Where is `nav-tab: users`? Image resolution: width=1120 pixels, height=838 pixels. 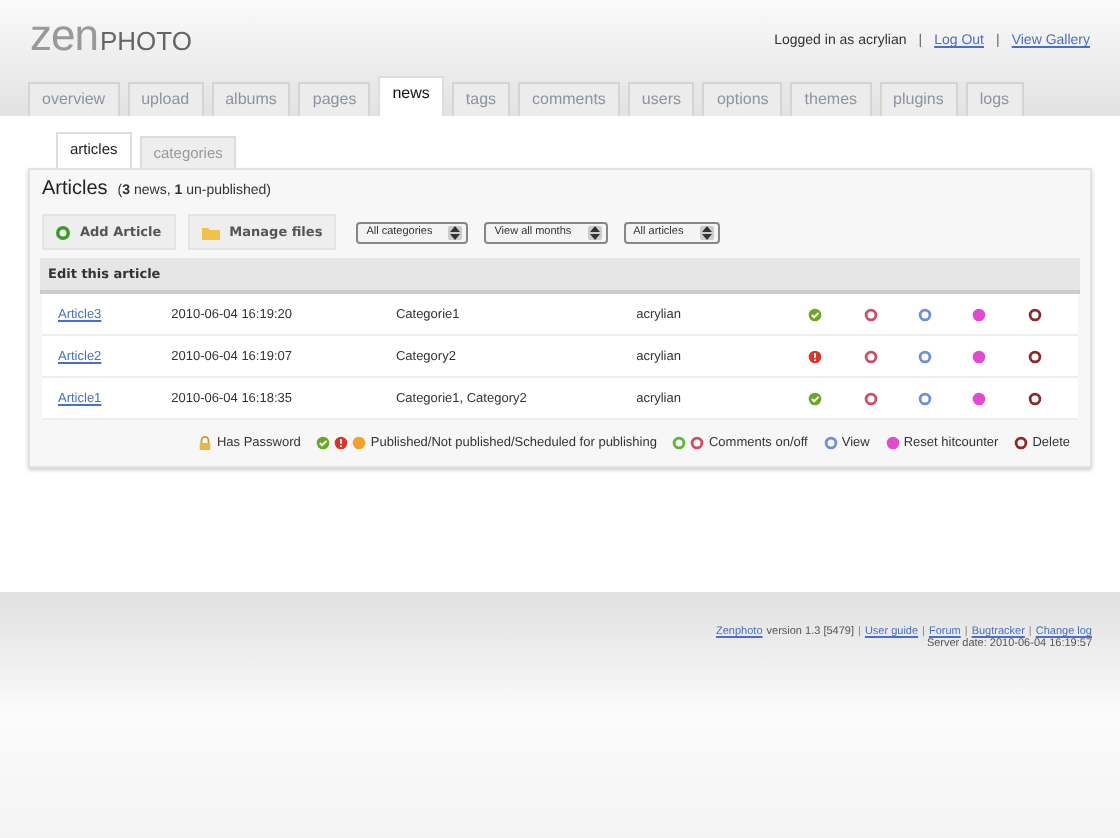
nav-tab: users is located at coordinates (661, 99).